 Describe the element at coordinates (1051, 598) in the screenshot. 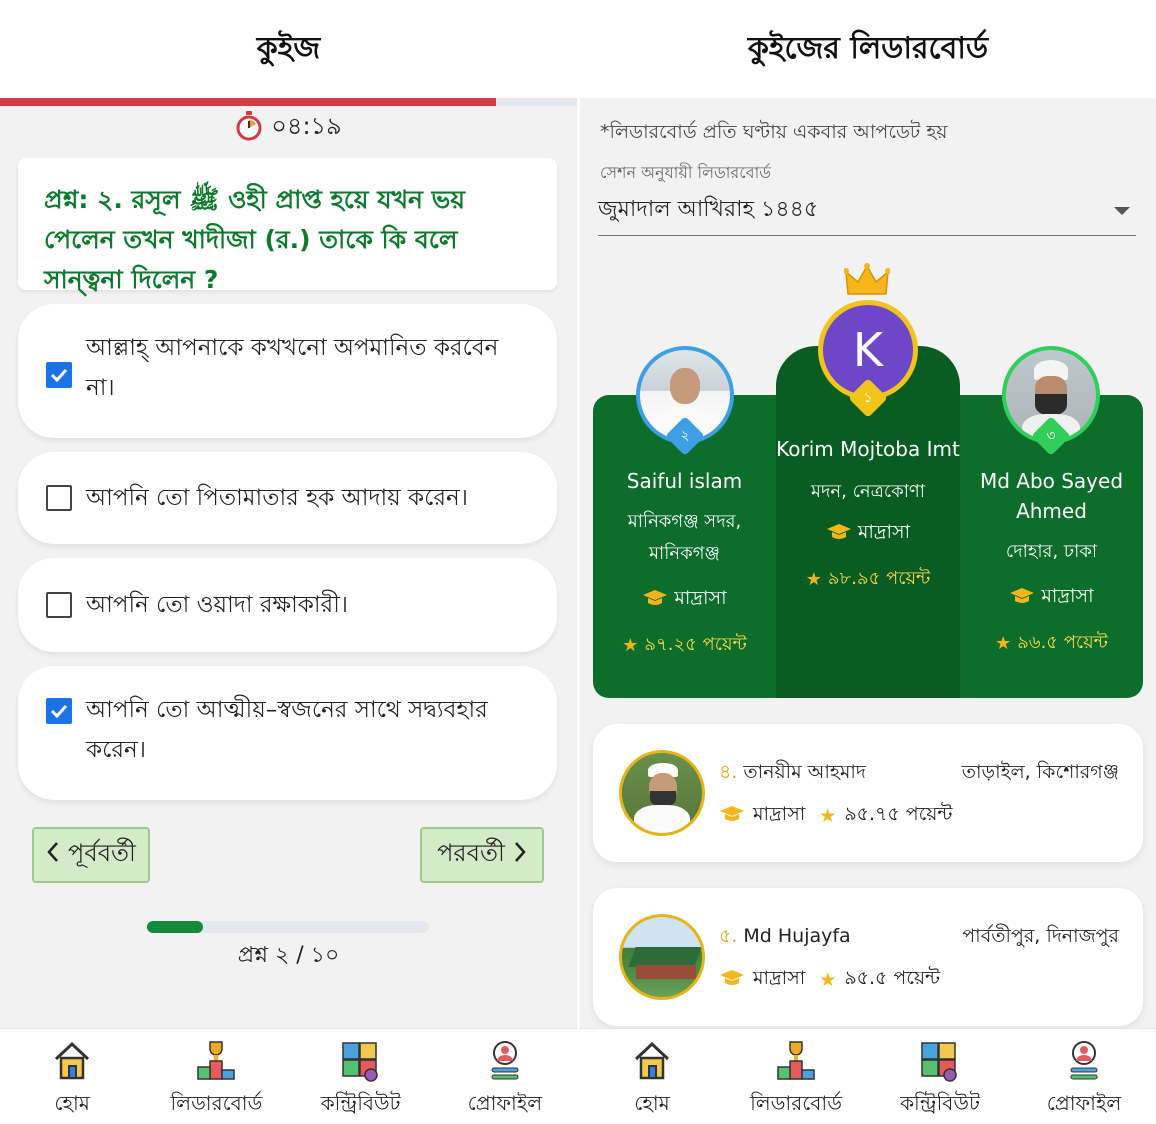

I see `third-place-institution: মাদ্রাসা` at that location.